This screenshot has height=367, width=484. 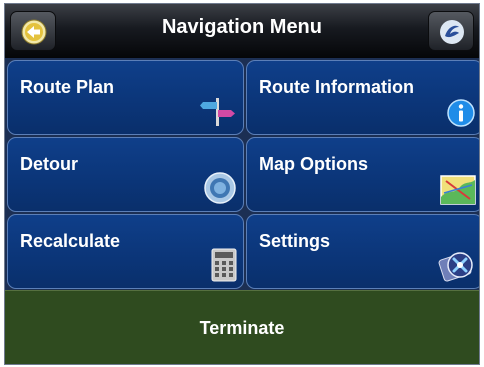 What do you see at coordinates (125, 174) in the screenshot?
I see `detour-button: Detour` at bounding box center [125, 174].